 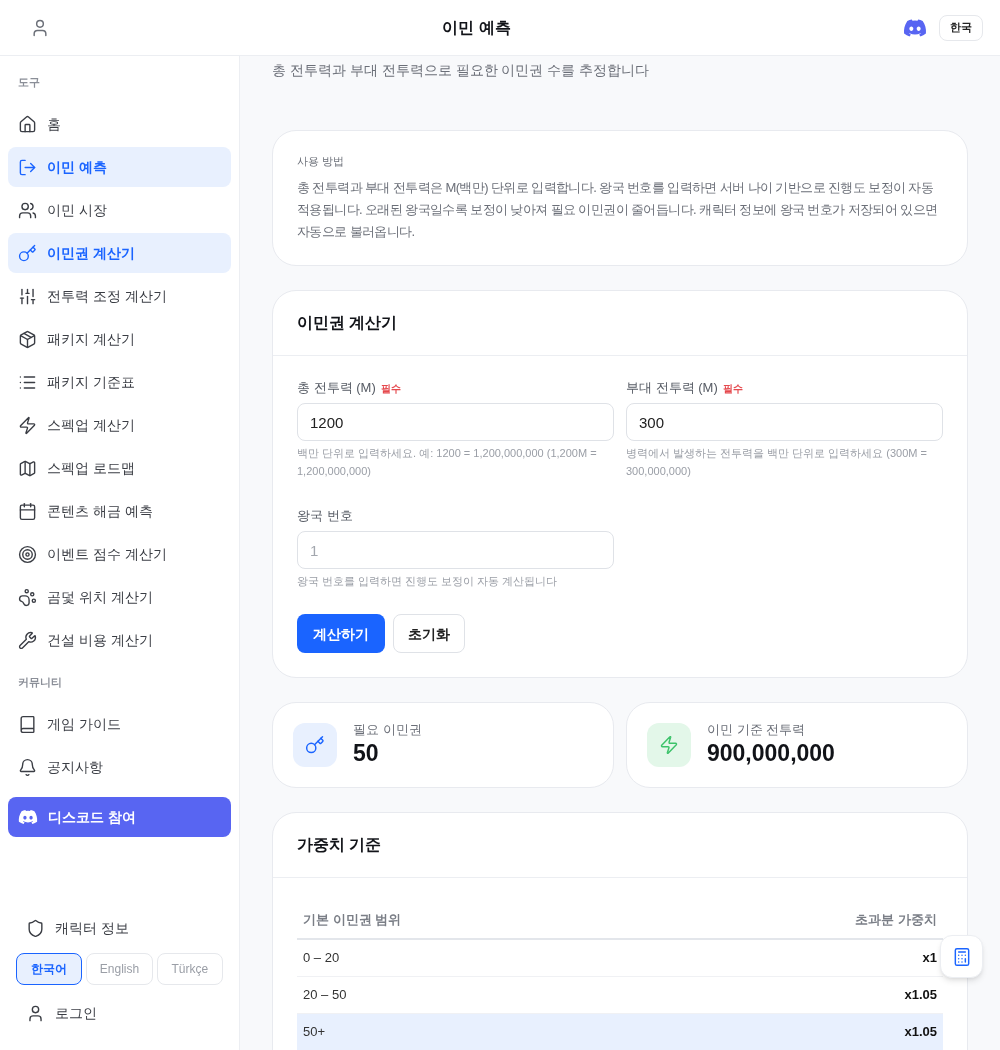 What do you see at coordinates (618, 210) in the screenshot?
I see `usage-text: 총 전투력과 부대 전투력은 M(백만) 단위로 입력합니다. 왕국 번호를 입력하면 서버 나이 기반으로 진행도 보정이 자동 적용됩니다. 오래된 왕국일수록 보정이 낮아져 필요 이민권이 줄어듭니다. 캐릭터 정보에 왕국 번호가 저장되어 있으면 자동으로 불러옵니다.` at bounding box center [618, 210].